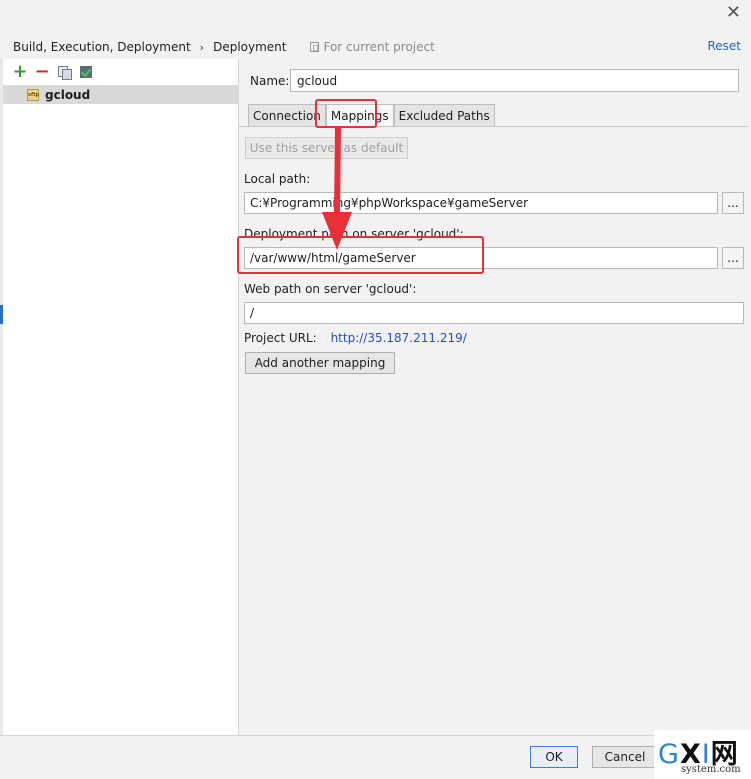  What do you see at coordinates (514, 80) in the screenshot?
I see `server-name-input` at bounding box center [514, 80].